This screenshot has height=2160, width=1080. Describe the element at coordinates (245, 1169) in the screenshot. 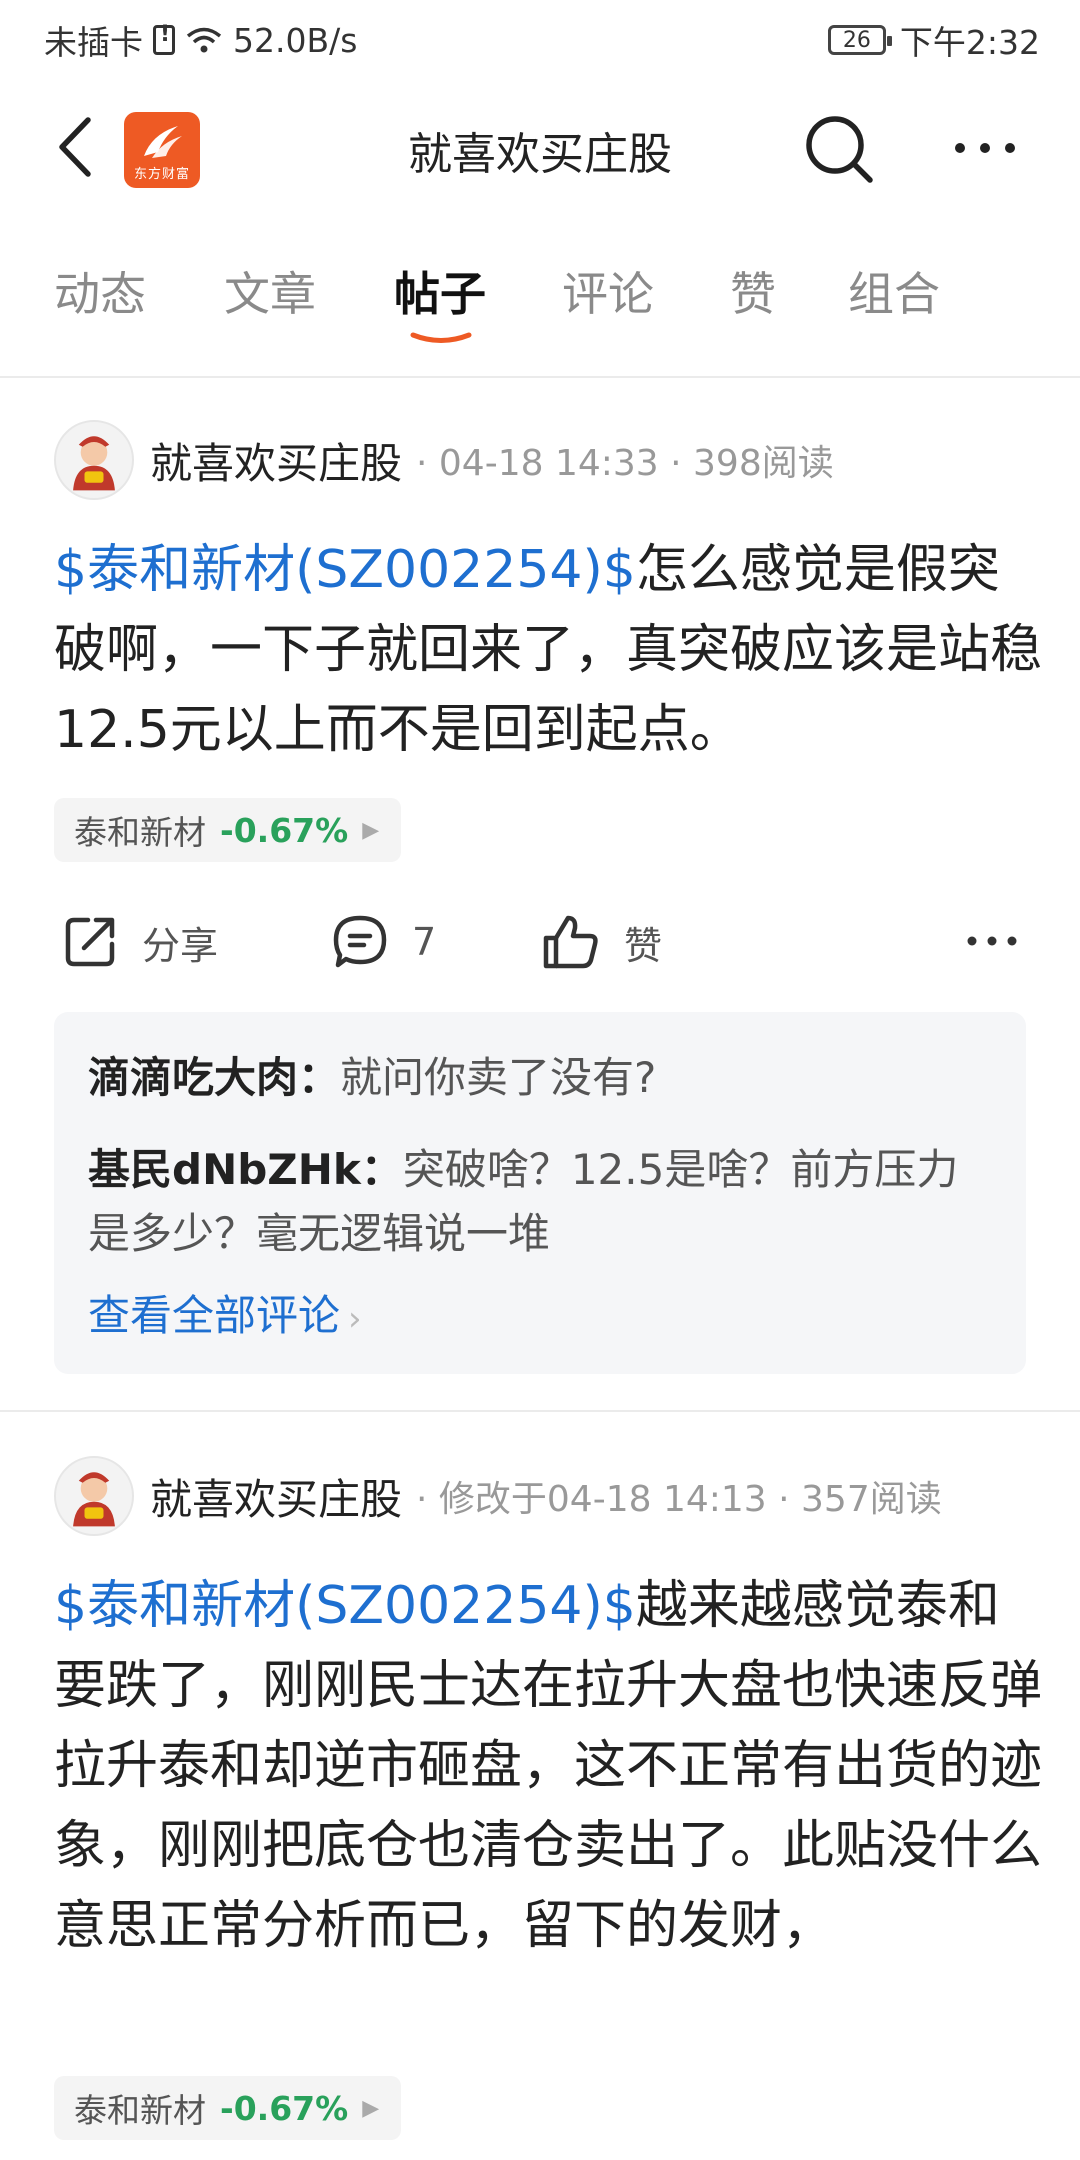

I see `comment-author: 基民dNbZHk：` at that location.